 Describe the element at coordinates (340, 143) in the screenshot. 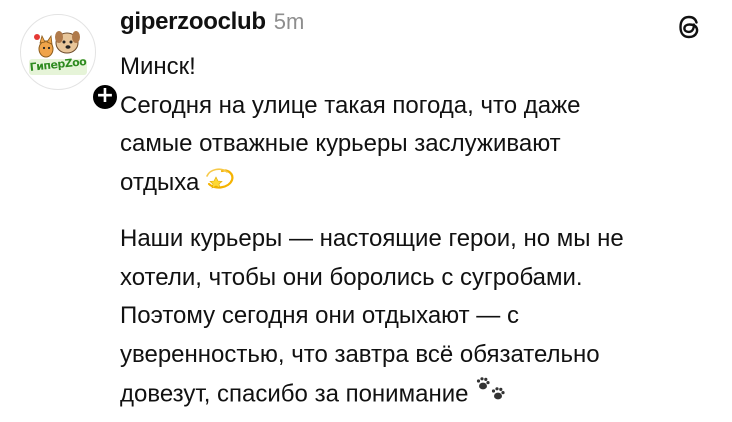

I see `text-line: самые отважные курьеры заслуживают` at that location.